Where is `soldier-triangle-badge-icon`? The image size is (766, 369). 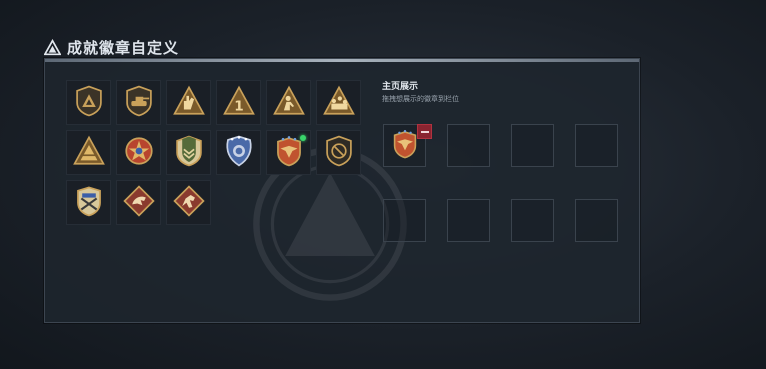
soldier-triangle-badge-icon is located at coordinates (289, 103).